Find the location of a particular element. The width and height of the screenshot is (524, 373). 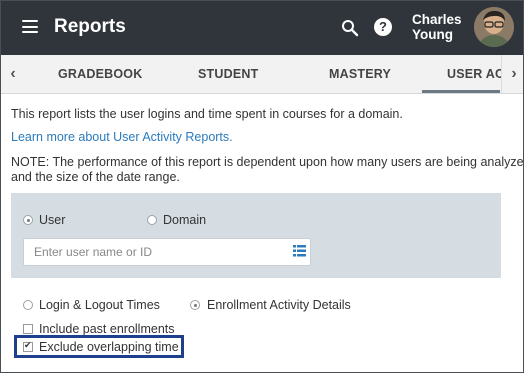

tab-student: STUDENT is located at coordinates (228, 74).